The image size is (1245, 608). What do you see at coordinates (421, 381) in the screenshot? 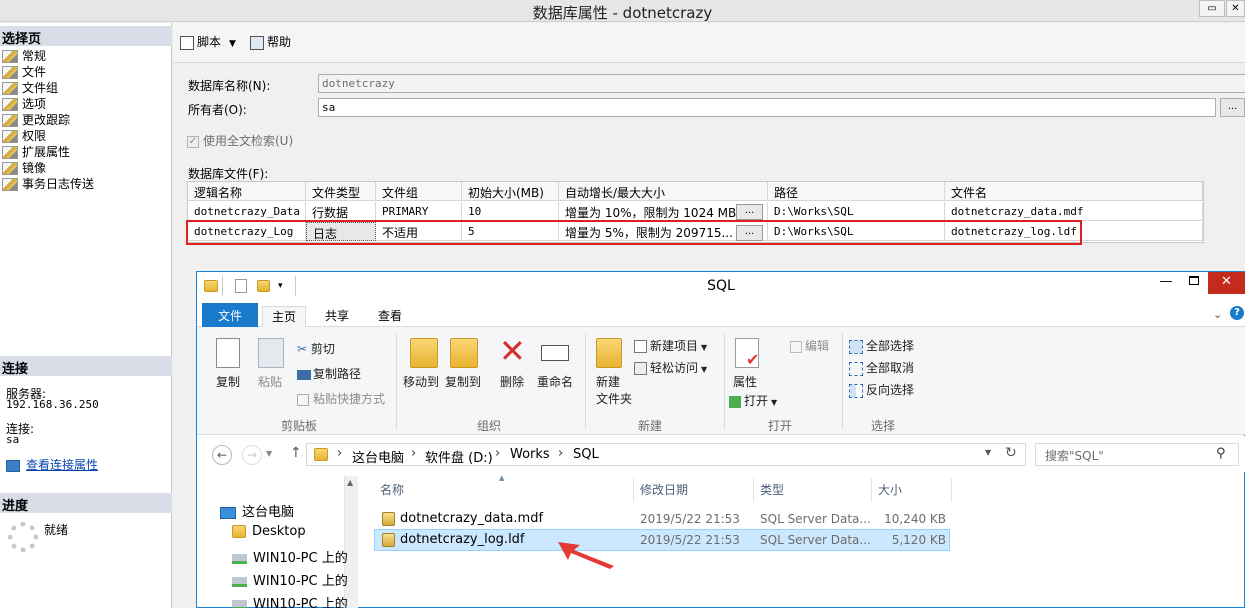
I see `move-to-button: 移动到` at bounding box center [421, 381].